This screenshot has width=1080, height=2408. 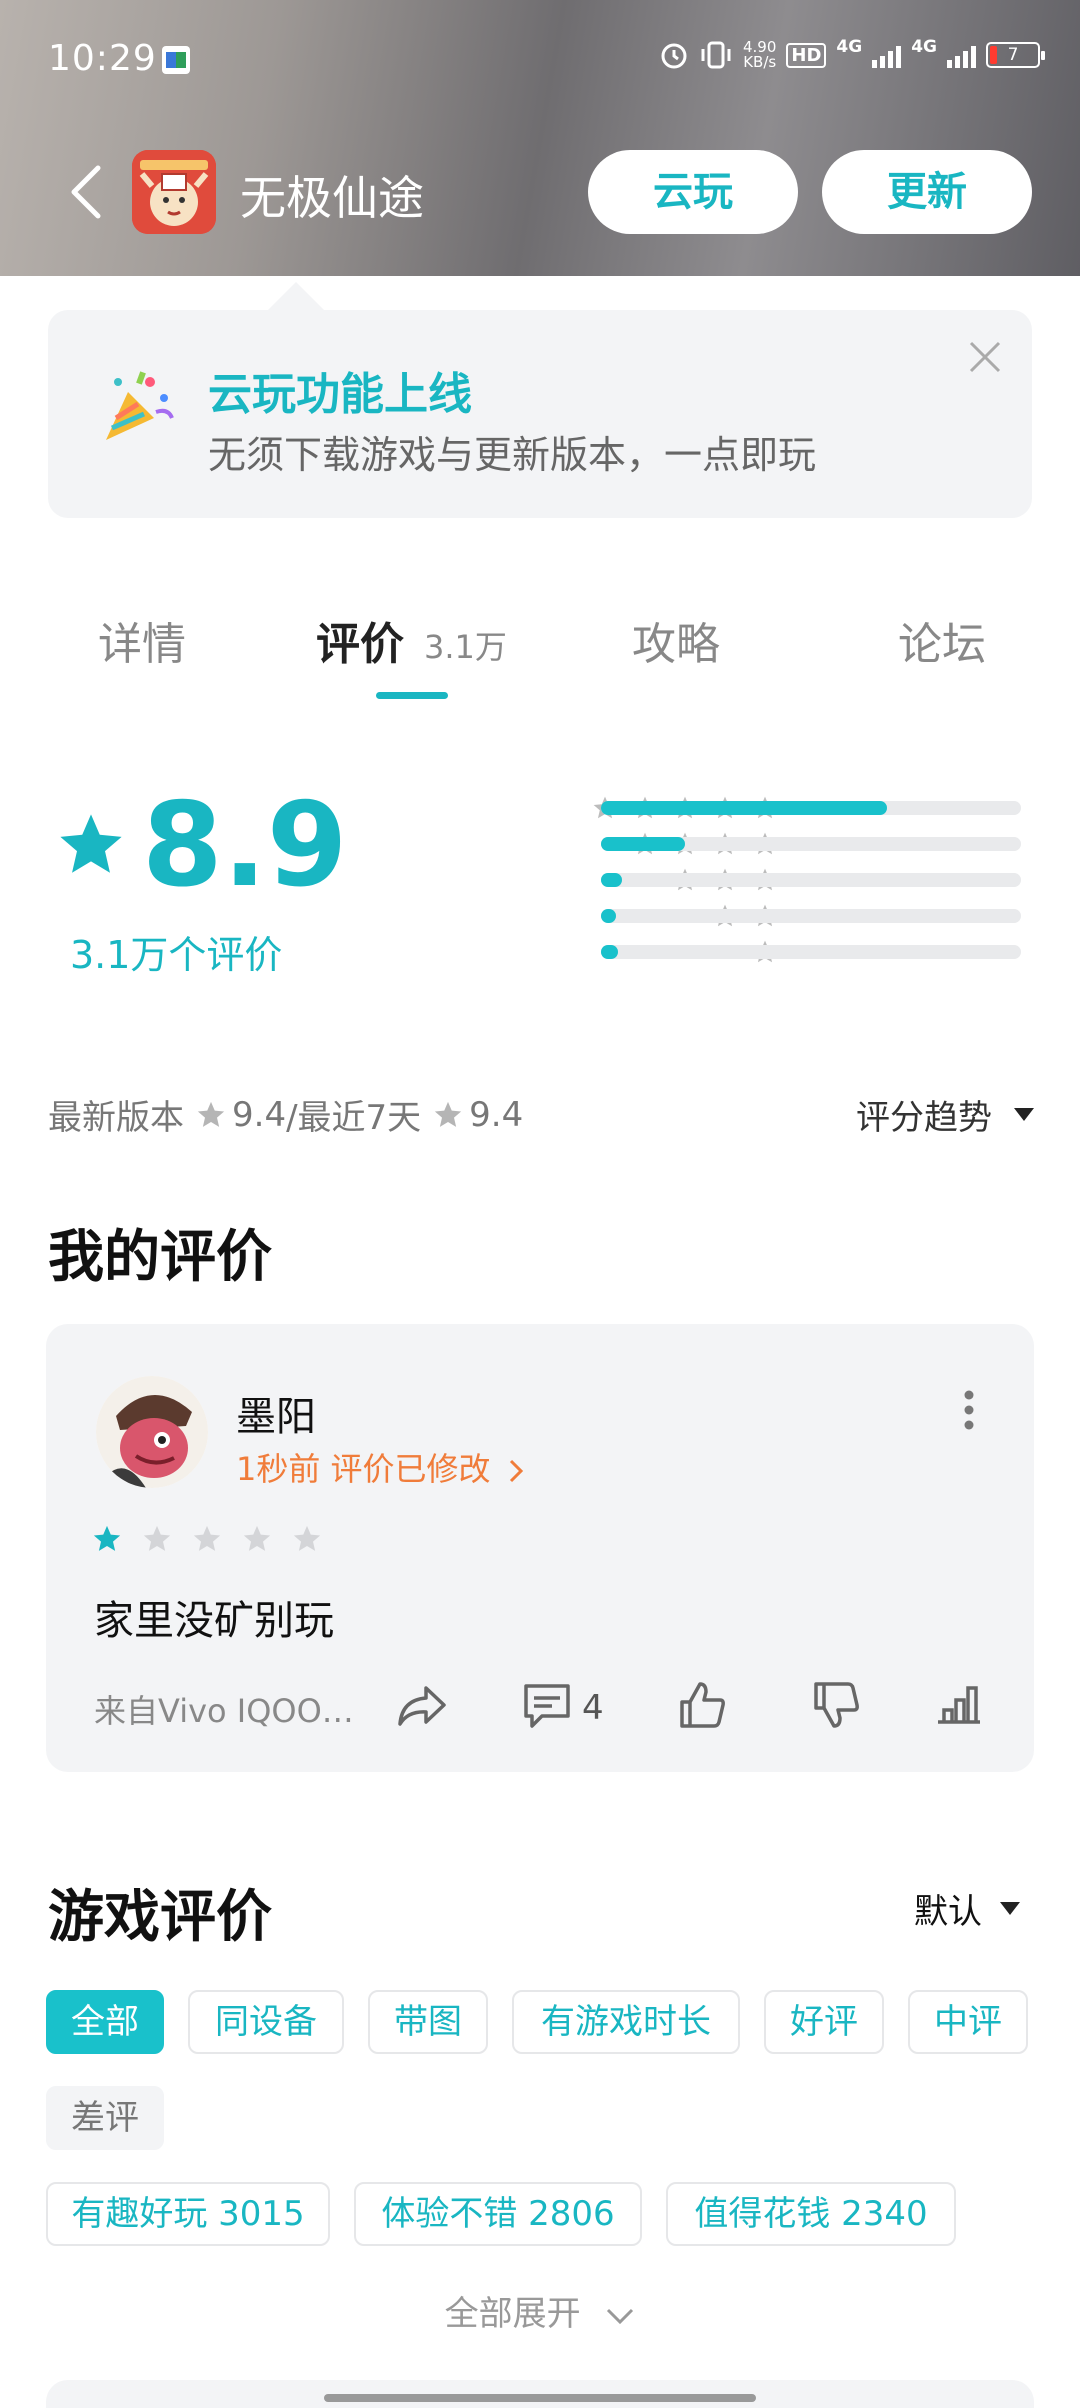 What do you see at coordinates (540, 2398) in the screenshot?
I see `home-indicator` at bounding box center [540, 2398].